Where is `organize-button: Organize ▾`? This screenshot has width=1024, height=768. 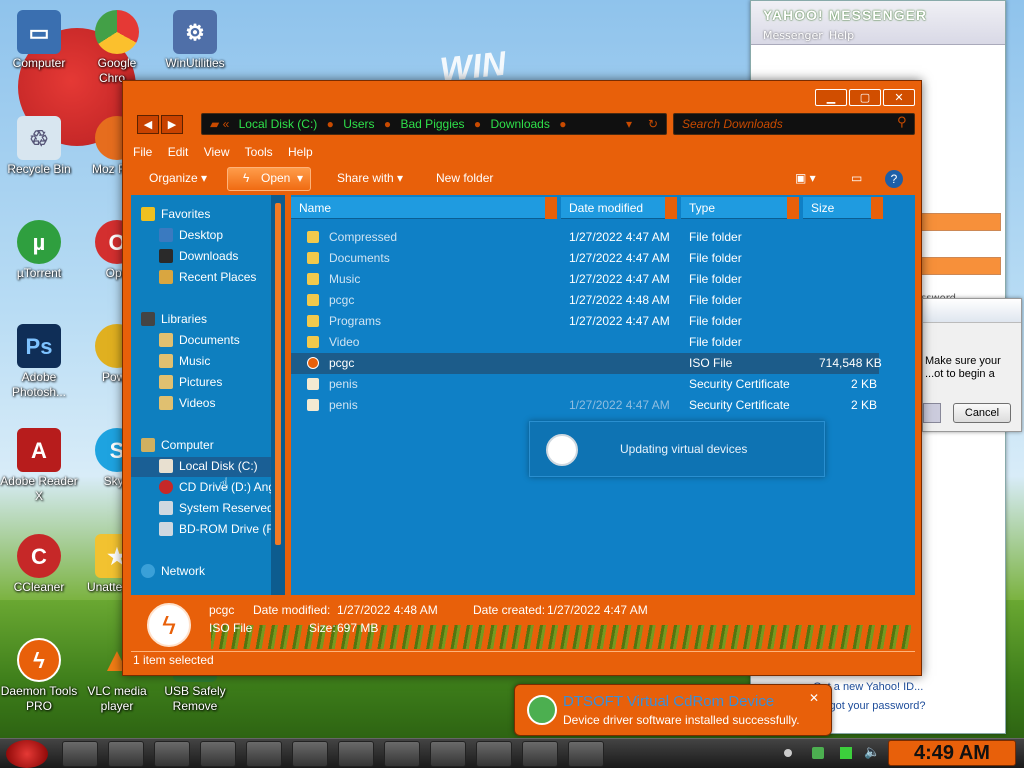
organize-button: Organize ▾ is located at coordinates (178, 178).